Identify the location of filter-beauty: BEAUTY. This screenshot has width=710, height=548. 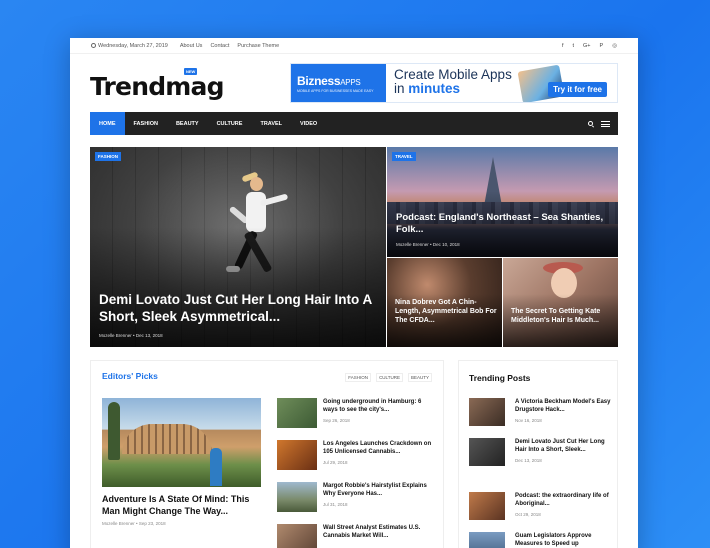
(419, 377).